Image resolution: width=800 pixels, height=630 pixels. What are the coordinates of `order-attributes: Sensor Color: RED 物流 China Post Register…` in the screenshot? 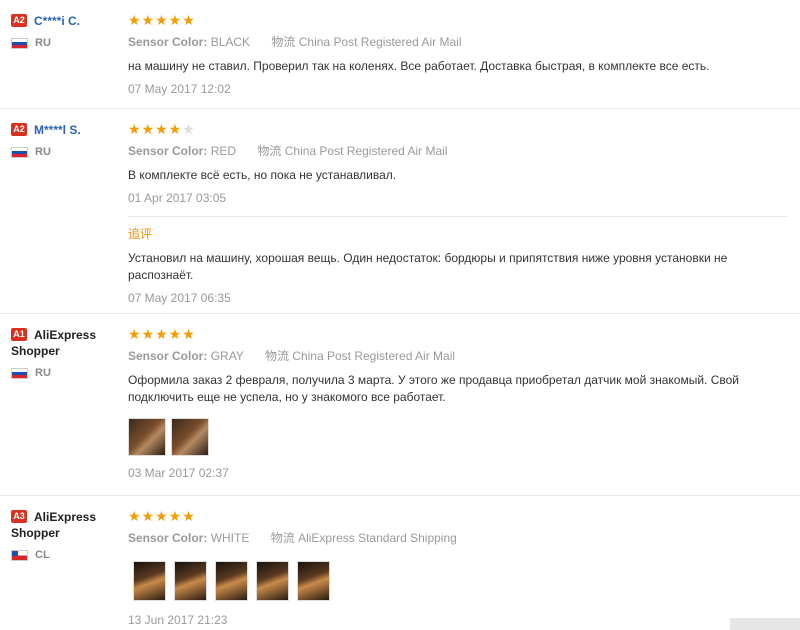 It's located at (458, 151).